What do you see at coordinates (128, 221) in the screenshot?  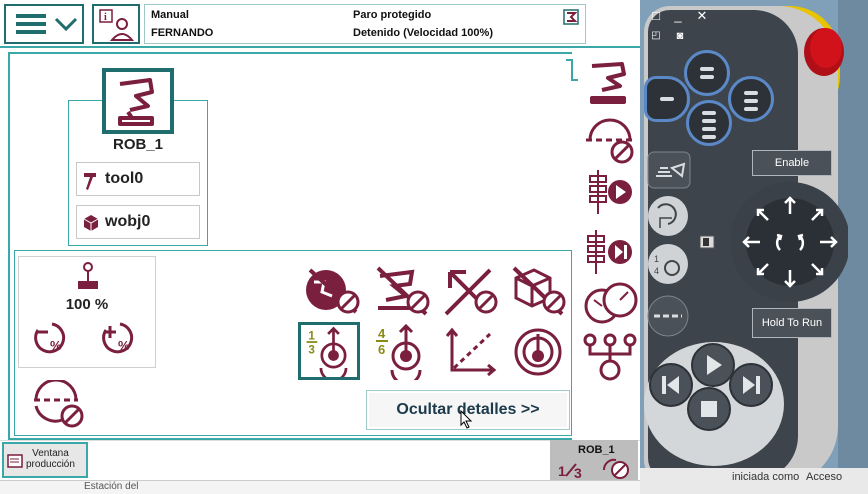 I see `workobject-value: wobj0` at bounding box center [128, 221].